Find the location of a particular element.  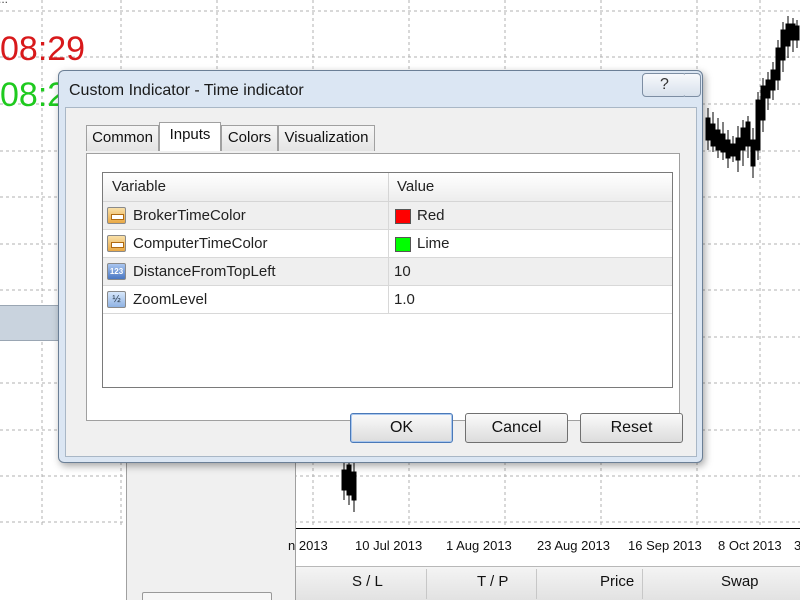

input-row-broker-time-color: BrokerTimeColor Red is located at coordinates (387, 216).